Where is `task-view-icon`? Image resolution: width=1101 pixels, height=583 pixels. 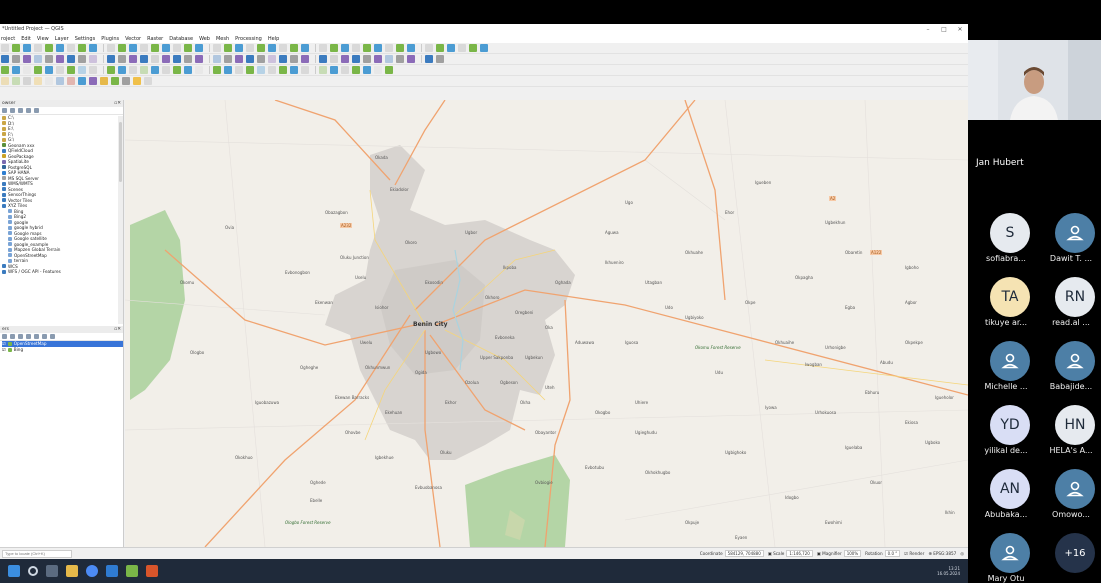
task-view-icon is located at coordinates (52, 571).